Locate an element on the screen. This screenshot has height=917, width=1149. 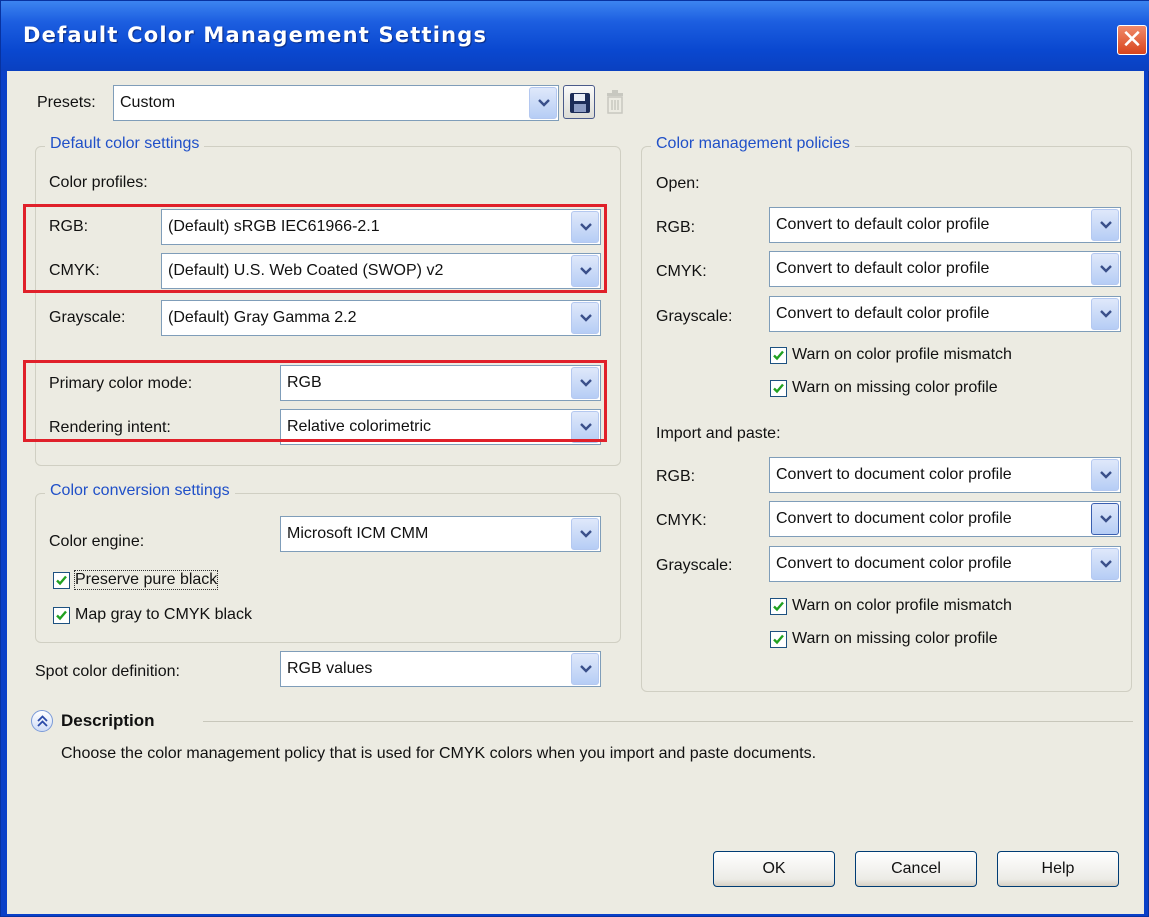
import-rgb-label: RGB: is located at coordinates (676, 476).